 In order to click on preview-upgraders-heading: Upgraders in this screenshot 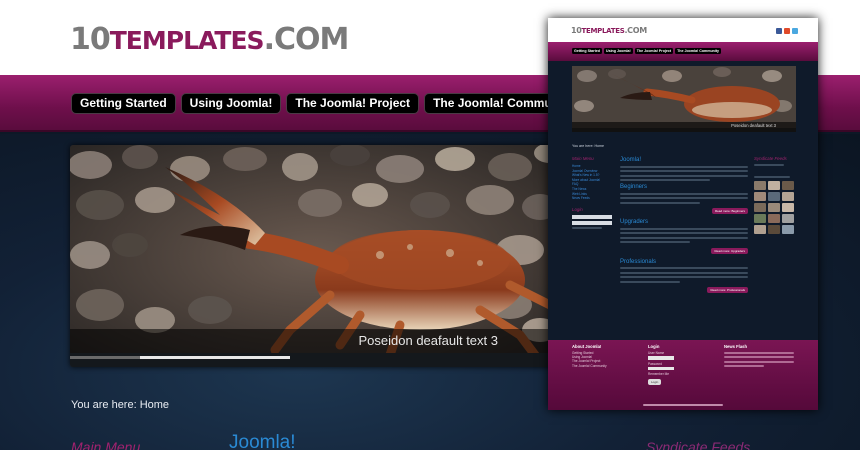, I will do `click(634, 222)`.